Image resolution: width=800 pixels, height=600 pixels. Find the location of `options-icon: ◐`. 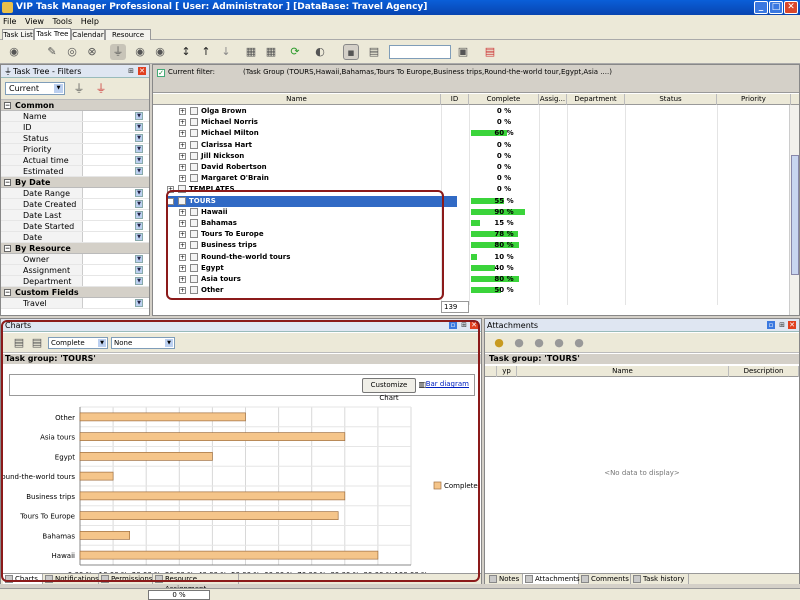

options-icon: ◐ is located at coordinates (320, 52).